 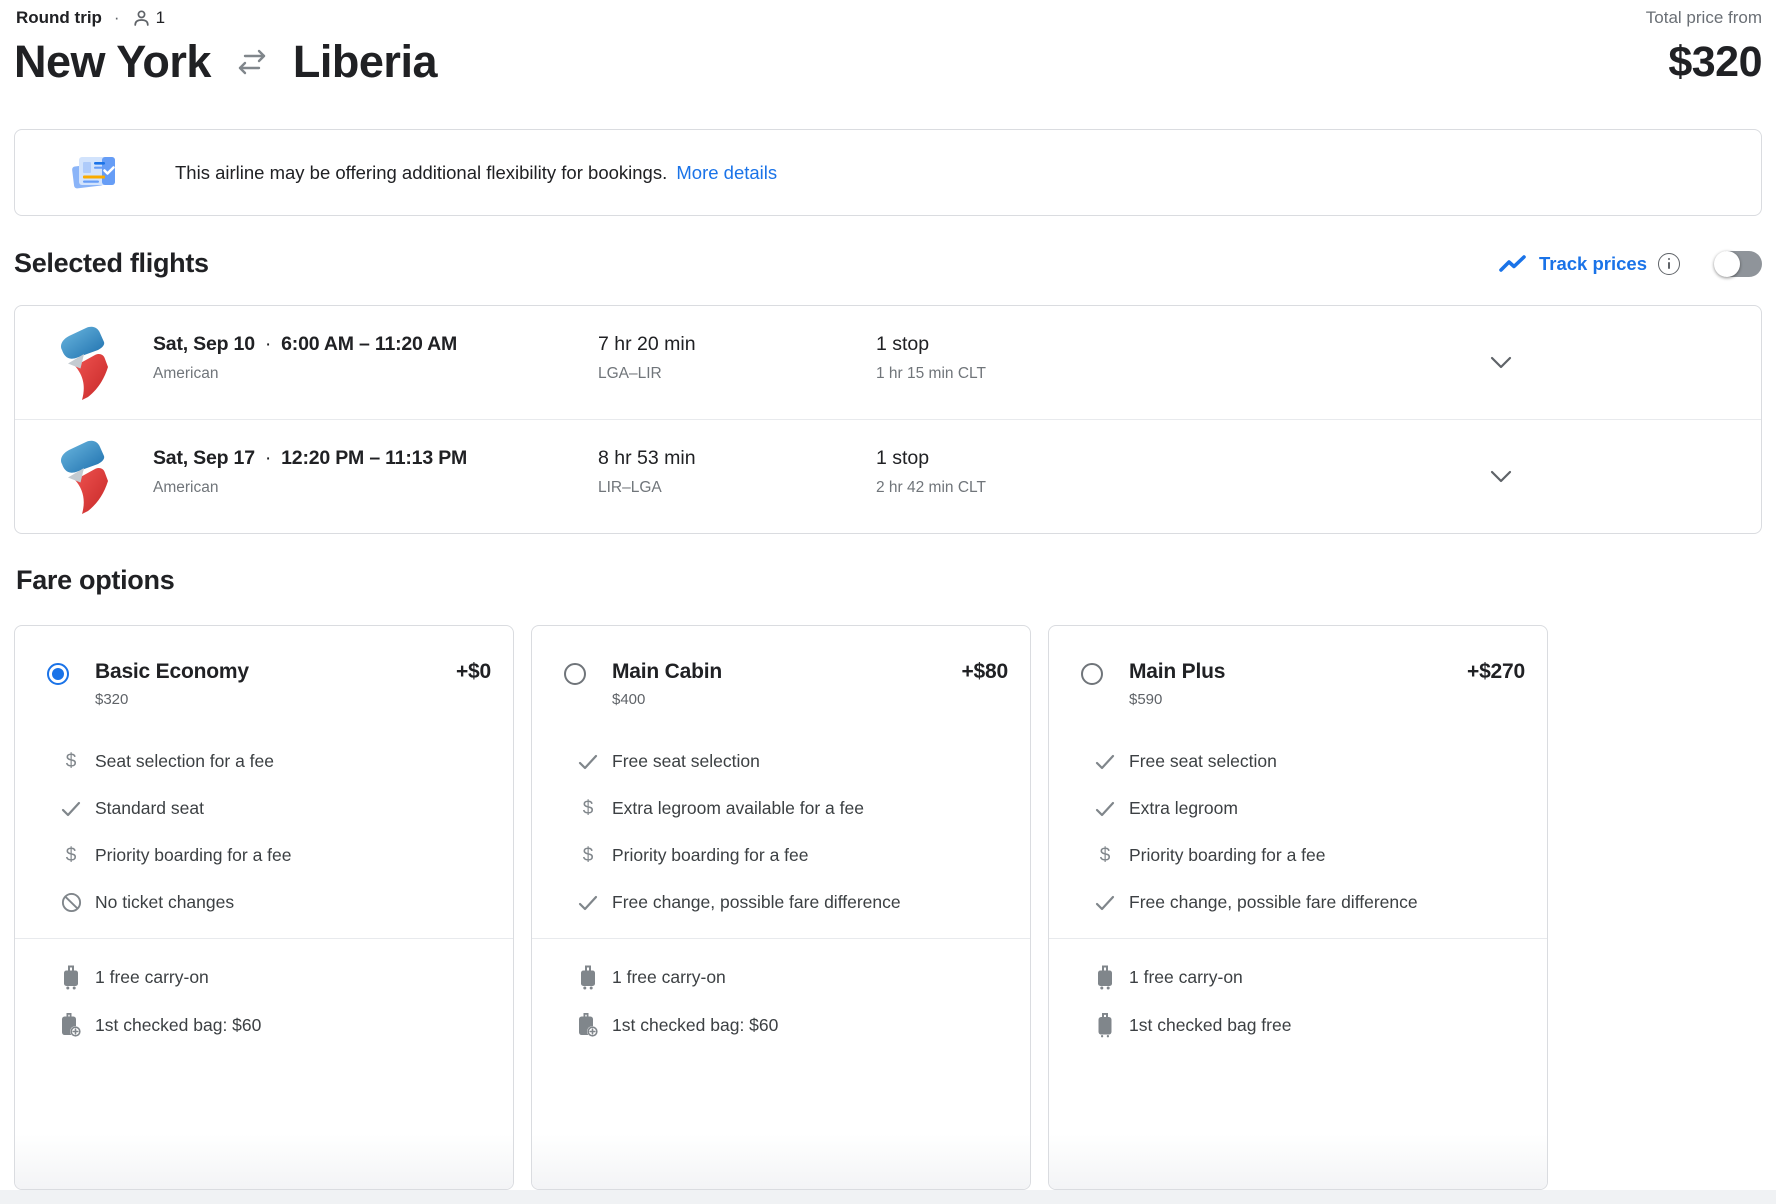 I want to click on flight-times: 6:00 AM – 11:20 AM, so click(x=369, y=344).